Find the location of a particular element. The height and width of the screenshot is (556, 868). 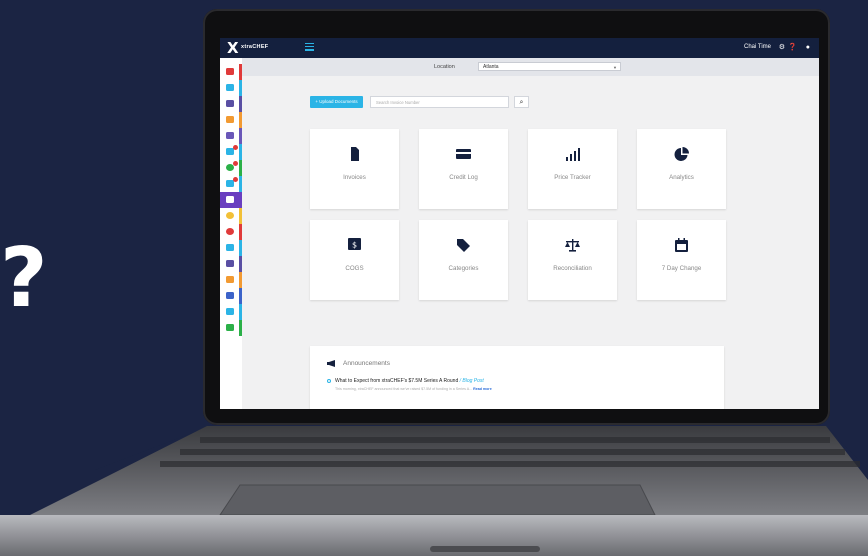

sidebar-item-accounting is located at coordinates (231, 104).